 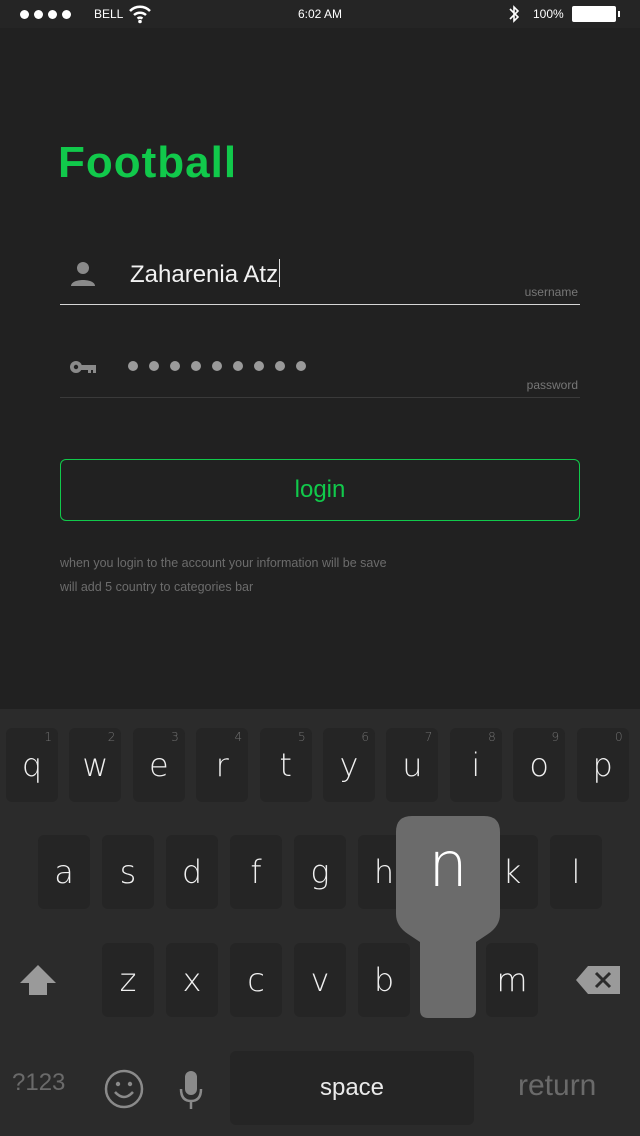 What do you see at coordinates (205, 273) in the screenshot?
I see `username-value: Zaharenia Atz` at bounding box center [205, 273].